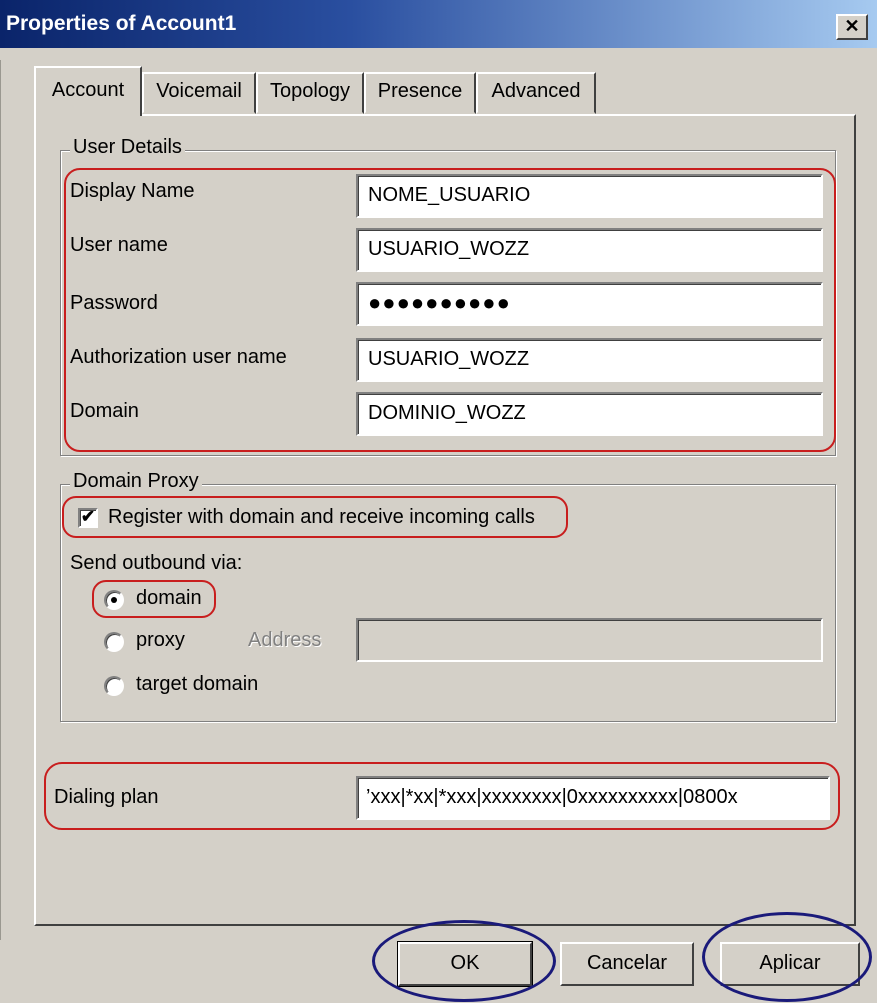 The height and width of the screenshot is (1003, 877). Describe the element at coordinates (787, 957) in the screenshot. I see `apply-button-highlight` at that location.